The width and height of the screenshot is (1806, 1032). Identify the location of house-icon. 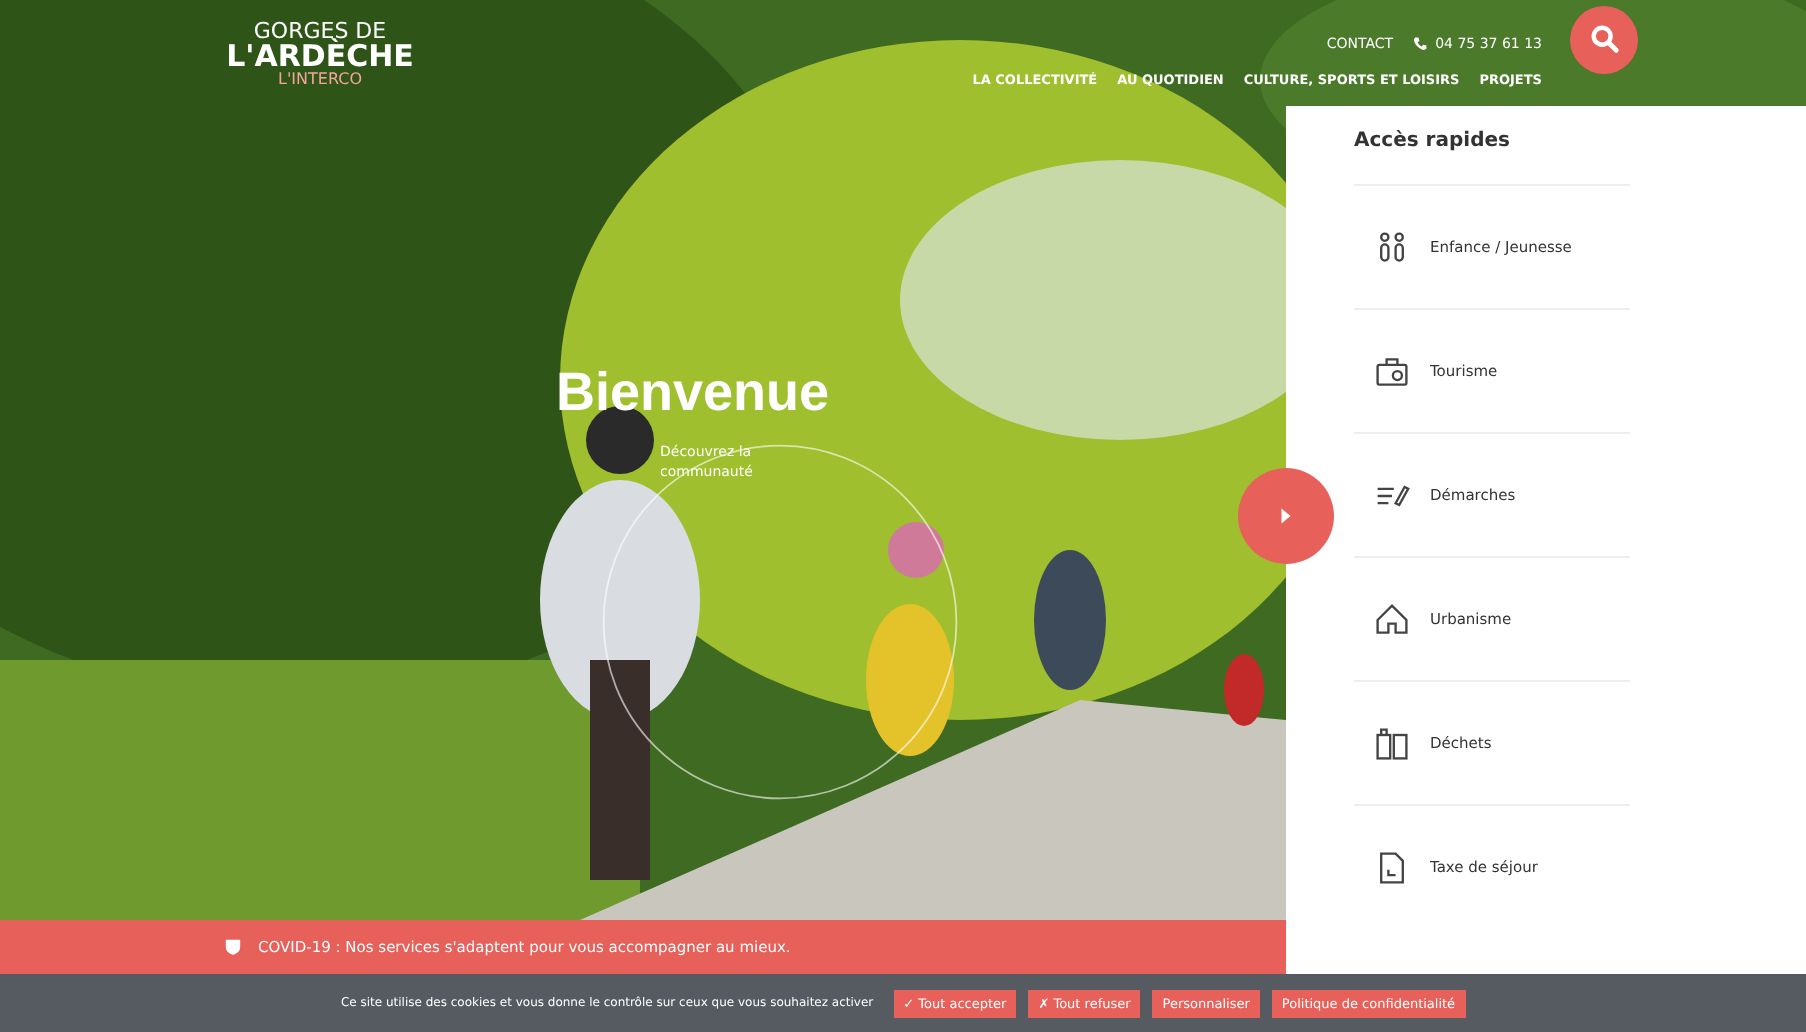
(1392, 619).